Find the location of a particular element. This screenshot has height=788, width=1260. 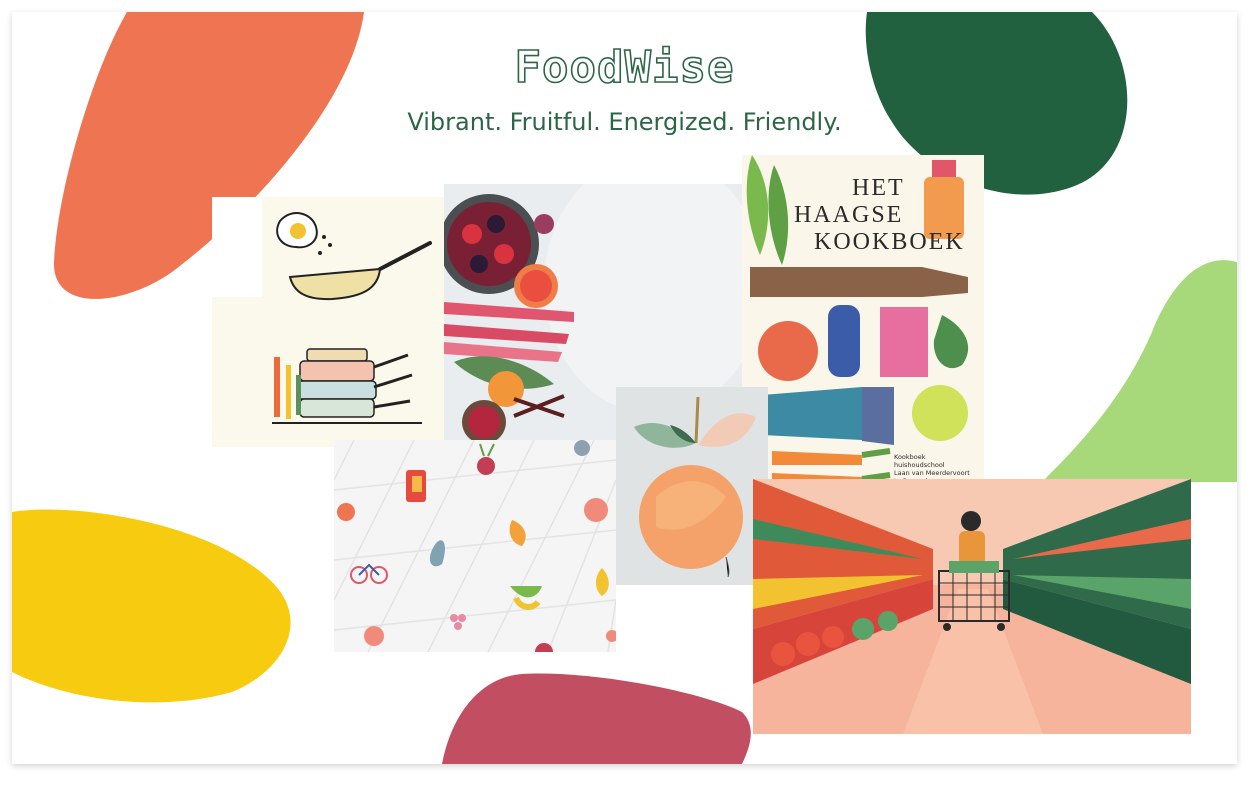

cookbook-title-line2: HAAGSE is located at coordinates (849, 215).